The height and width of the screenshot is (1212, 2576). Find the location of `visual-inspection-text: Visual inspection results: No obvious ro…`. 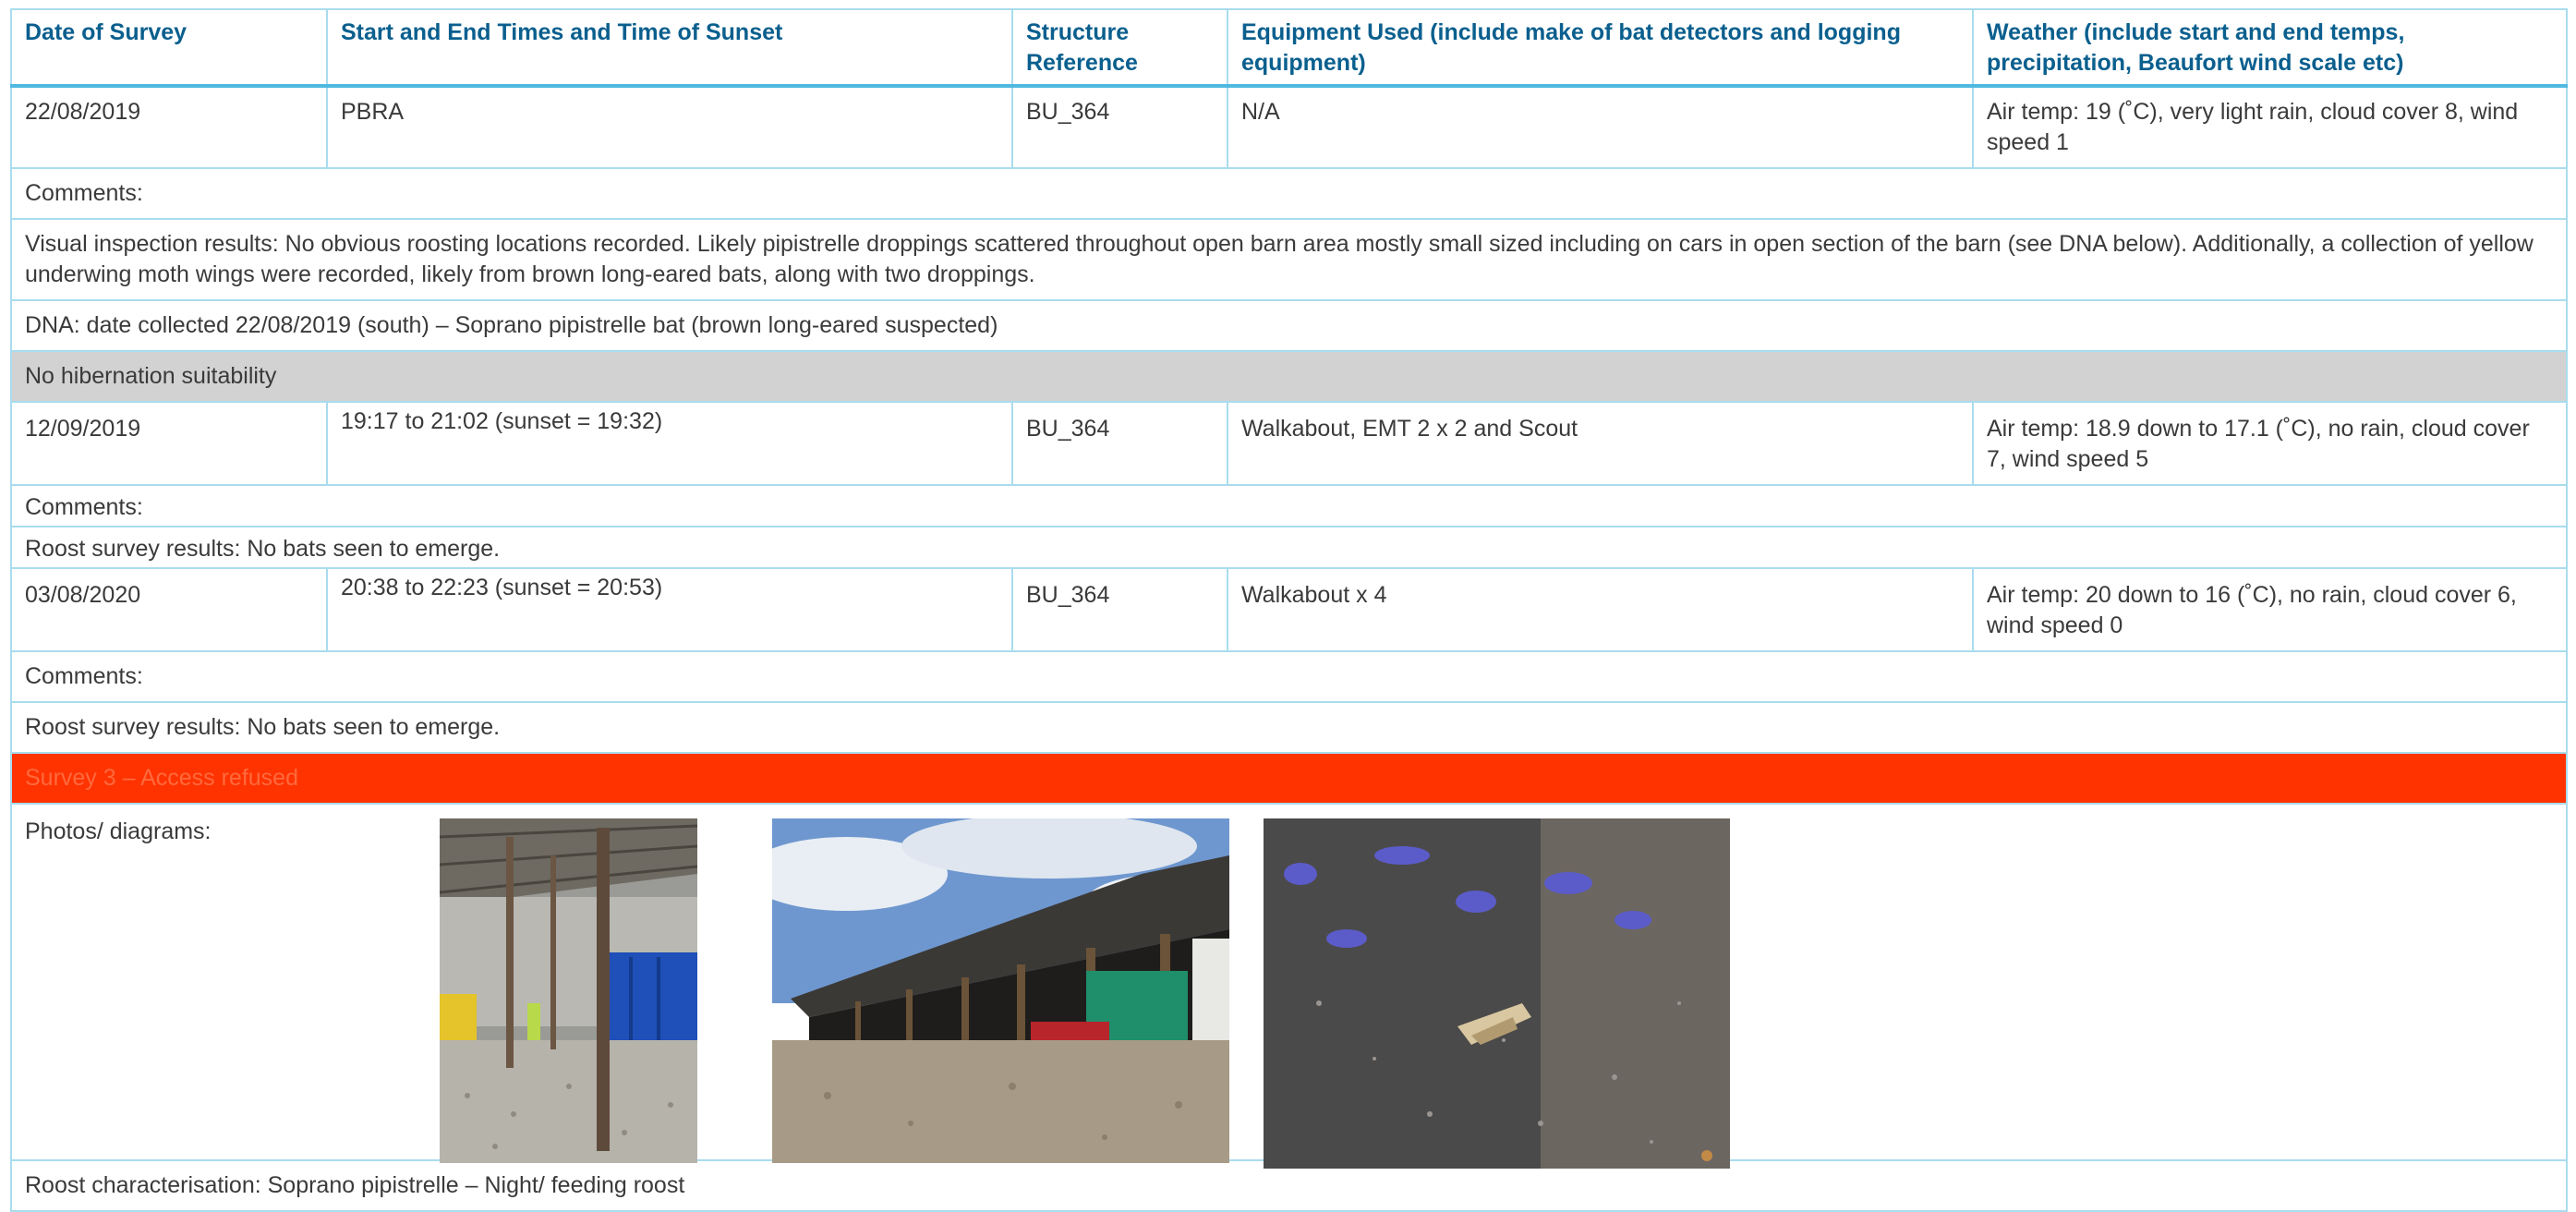

visual-inspection-text: Visual inspection results: No obvious ro… is located at coordinates (1289, 260).